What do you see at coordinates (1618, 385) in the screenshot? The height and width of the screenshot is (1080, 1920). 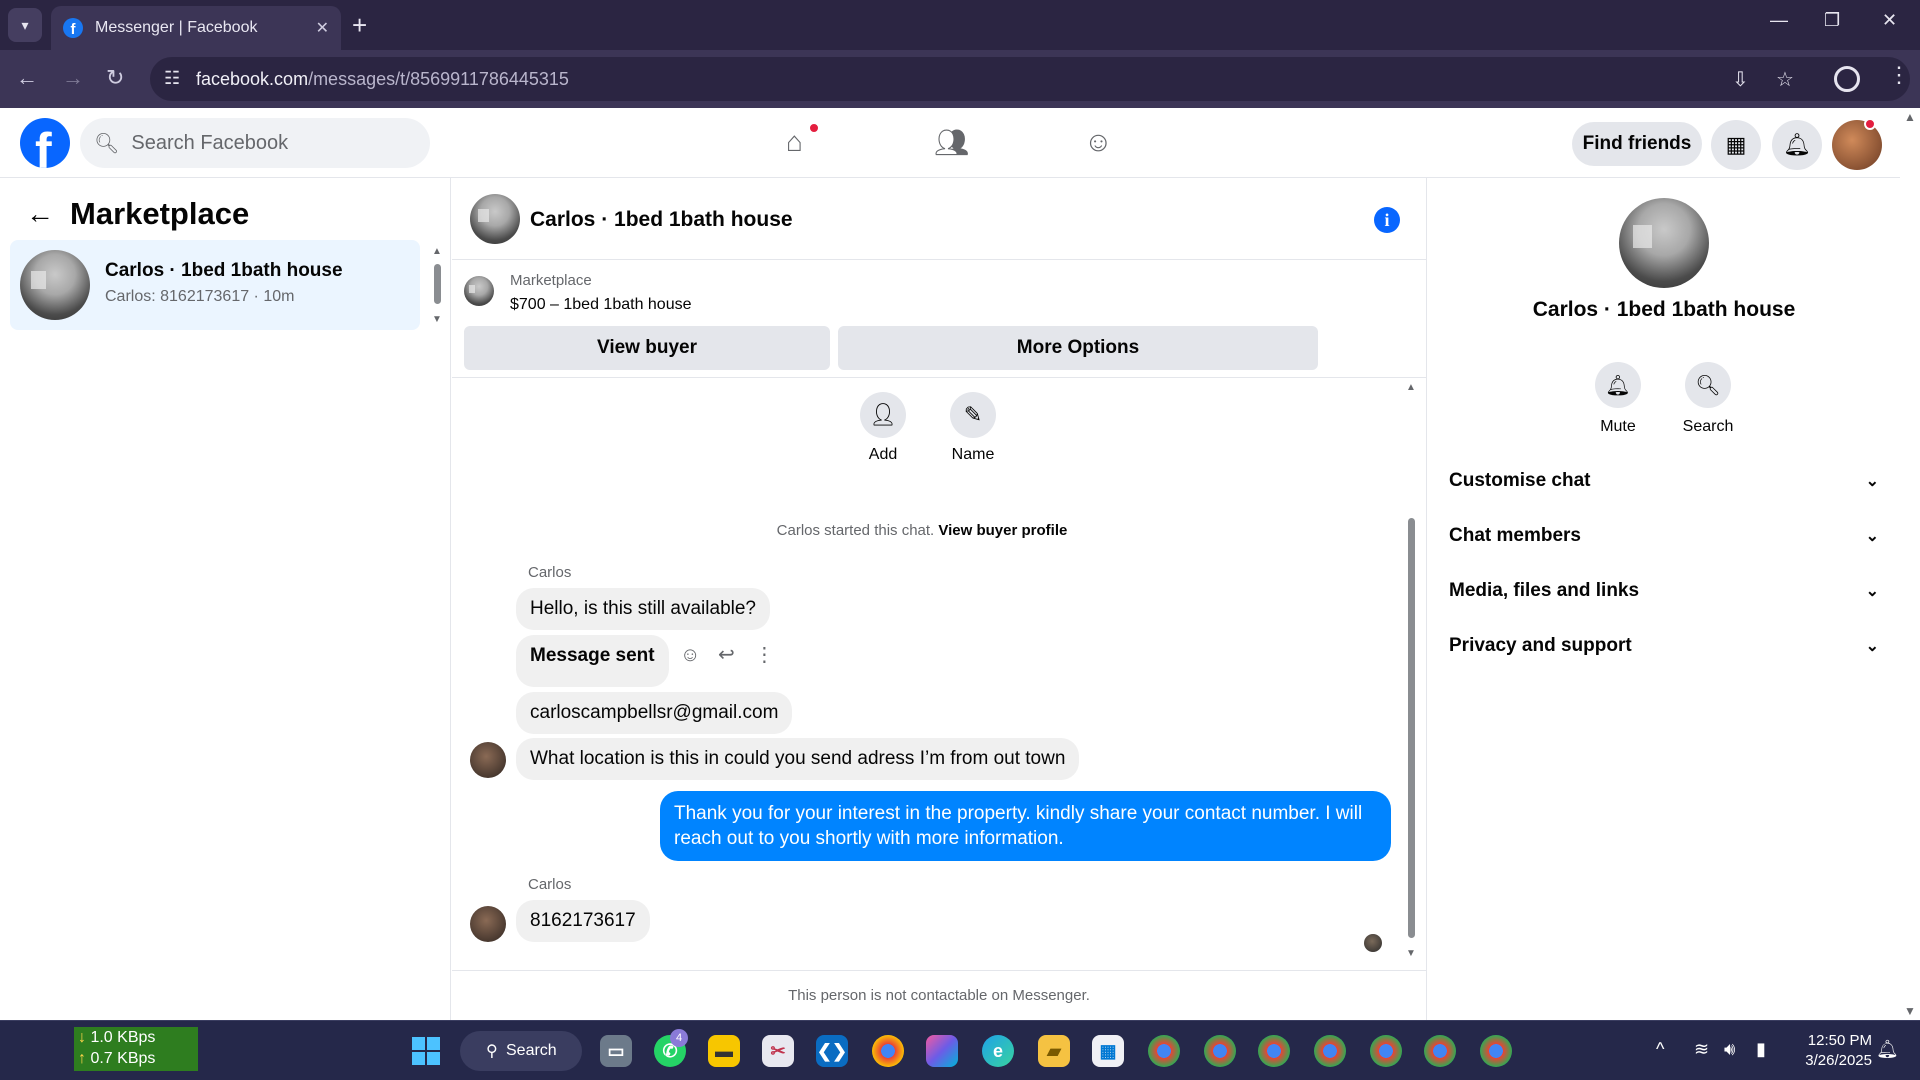 I see `bell-icon: 🔔︎` at bounding box center [1618, 385].